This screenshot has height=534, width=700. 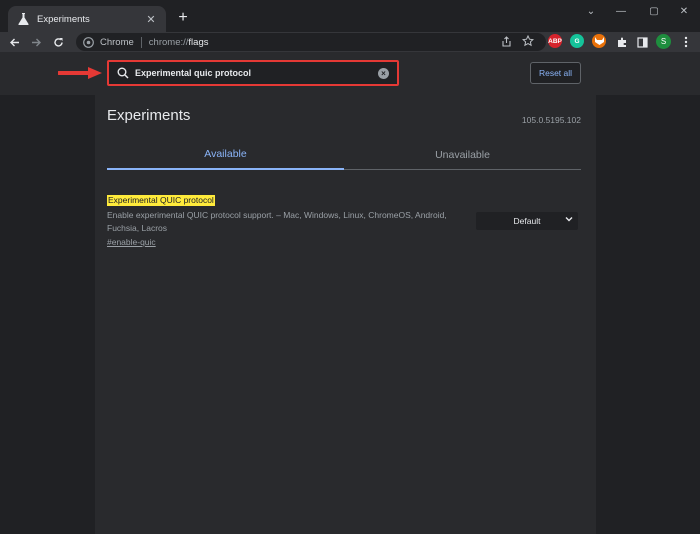 What do you see at coordinates (683, 11) in the screenshot?
I see `close-window-button: ✕` at bounding box center [683, 11].